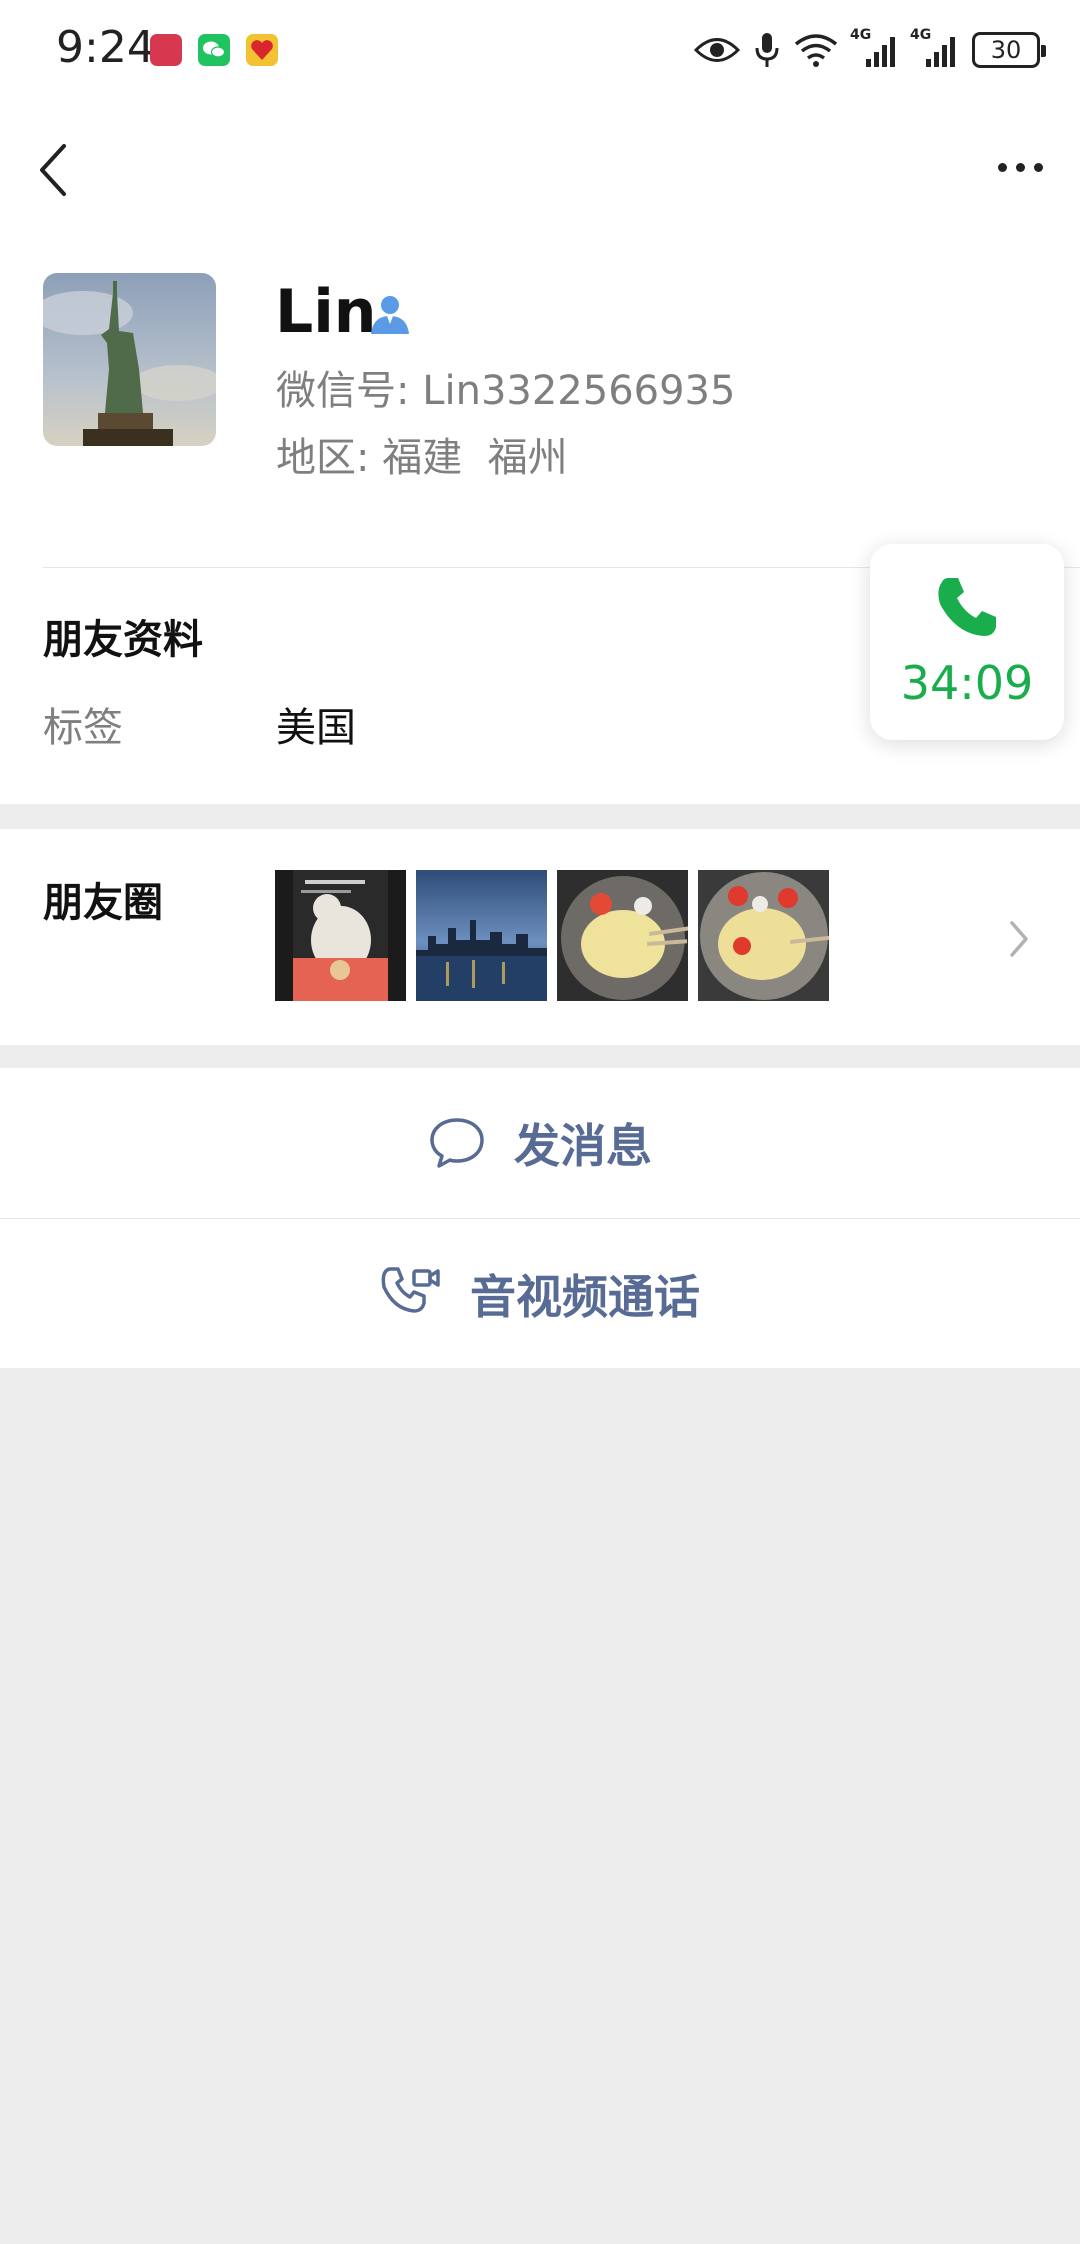 The image size is (1080, 2244). What do you see at coordinates (56, 170) in the screenshot?
I see `chevron-left-icon` at bounding box center [56, 170].